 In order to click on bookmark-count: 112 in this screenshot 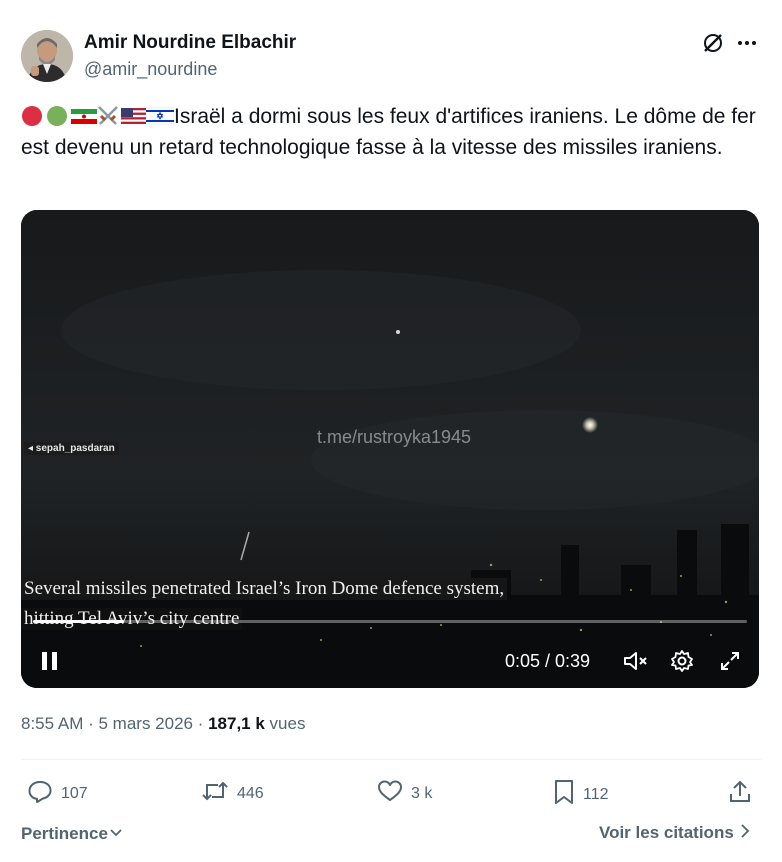, I will do `click(596, 794)`.